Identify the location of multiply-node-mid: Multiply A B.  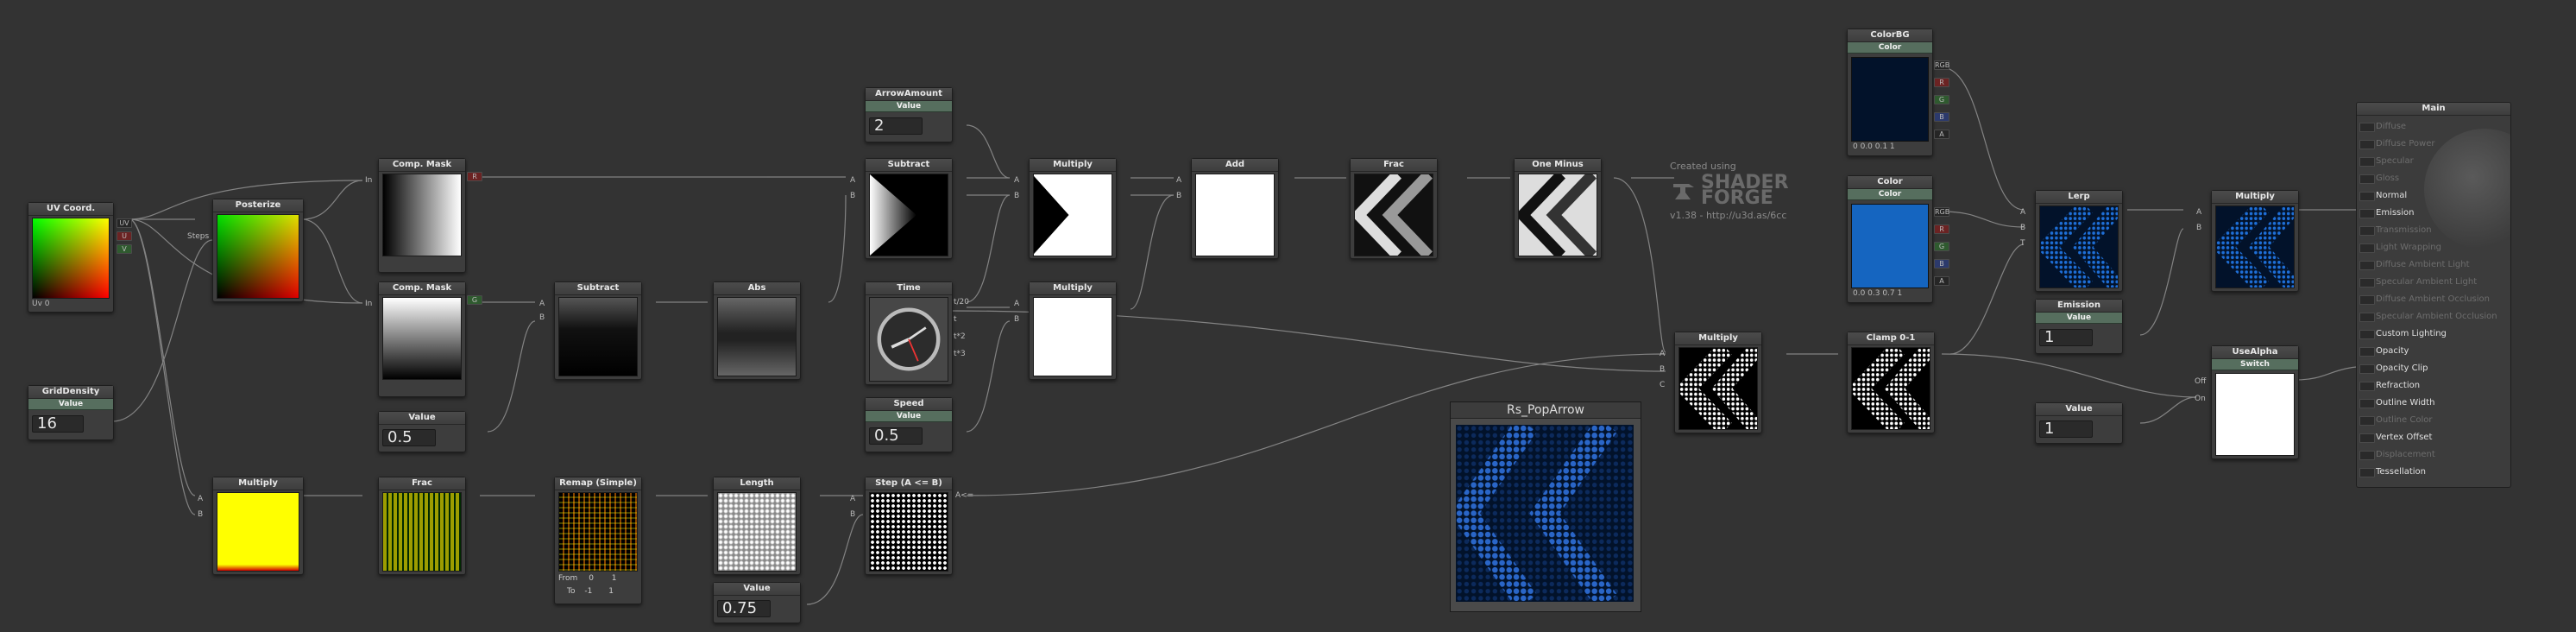
(1066, 330).